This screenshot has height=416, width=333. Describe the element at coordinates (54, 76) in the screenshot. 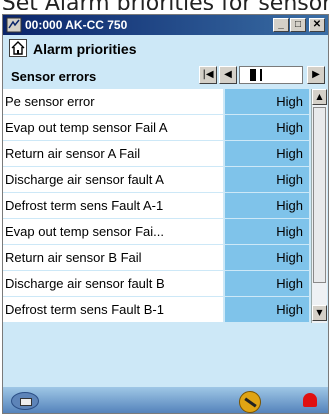

I see `section-title: Sensor errors` at that location.